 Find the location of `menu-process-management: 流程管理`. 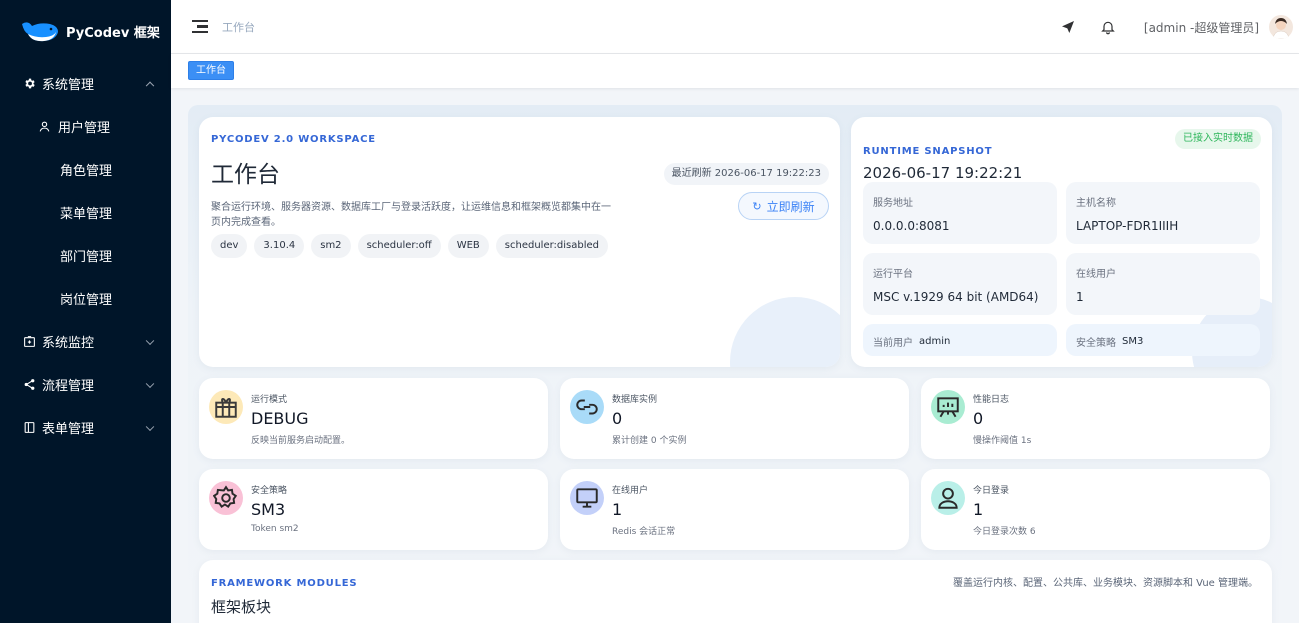

menu-process-management: 流程管理 is located at coordinates (85, 384).